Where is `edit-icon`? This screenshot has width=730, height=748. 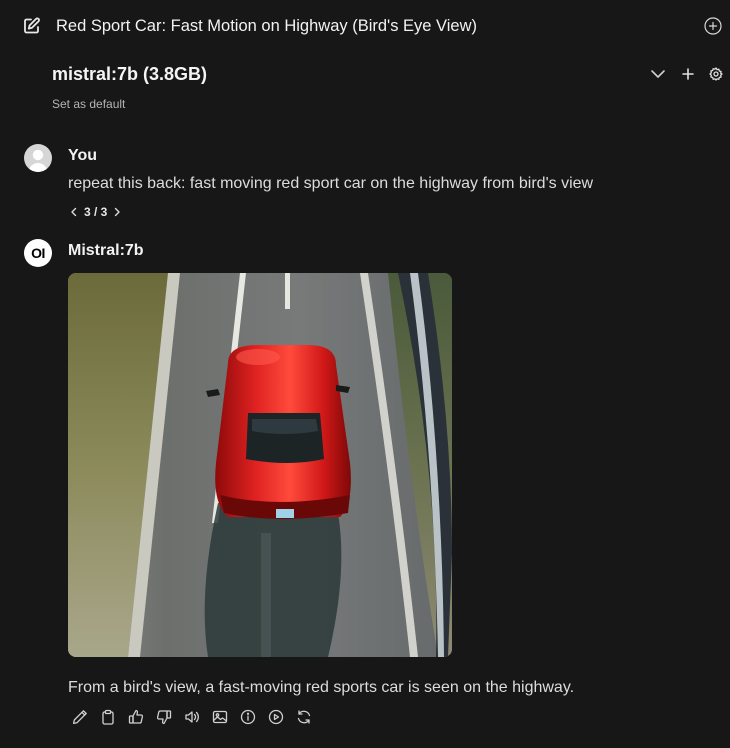
edit-icon is located at coordinates (80, 717).